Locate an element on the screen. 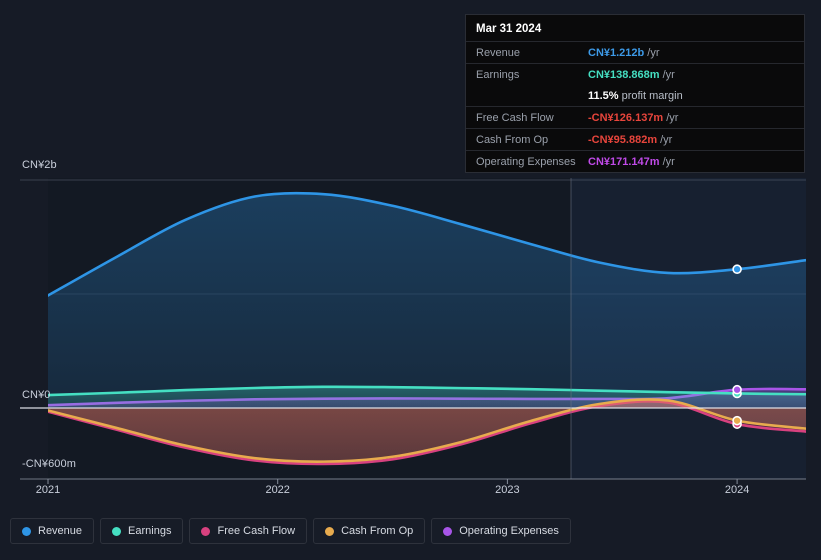 The image size is (821, 560). tooltip-row: Free Cash Flow -CN¥126.137m/yr is located at coordinates (635, 117).